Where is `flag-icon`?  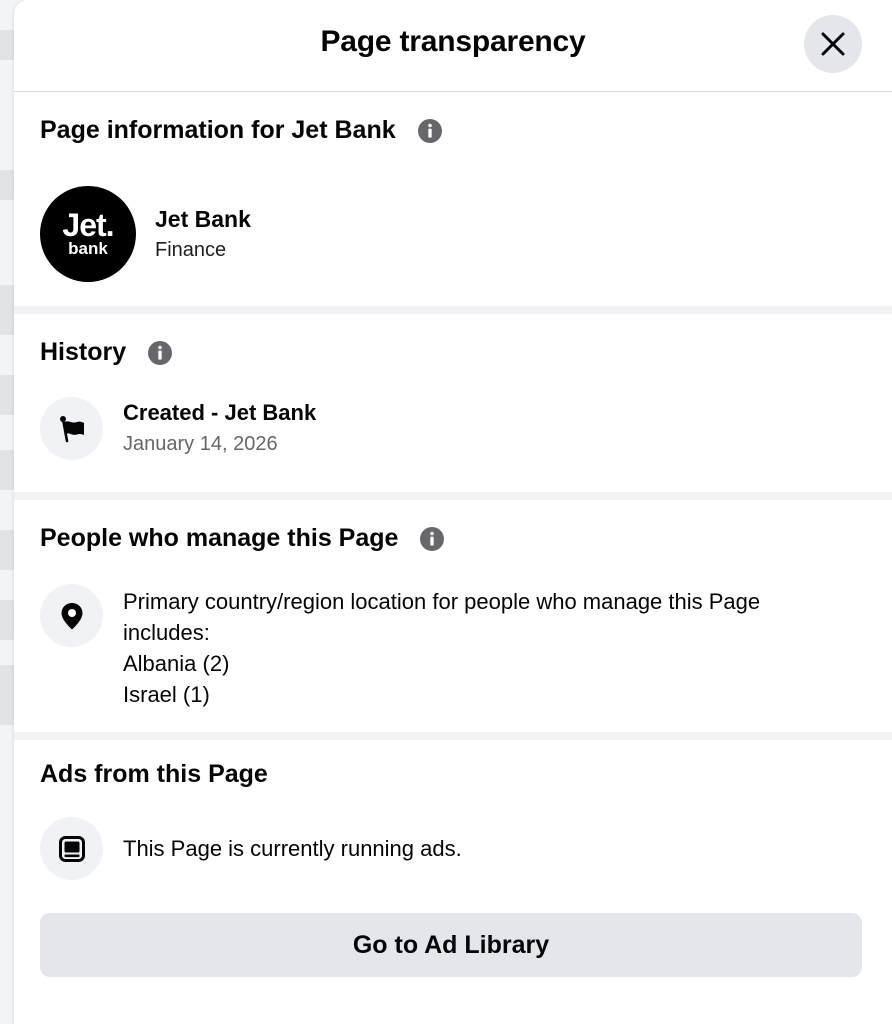 flag-icon is located at coordinates (71, 428).